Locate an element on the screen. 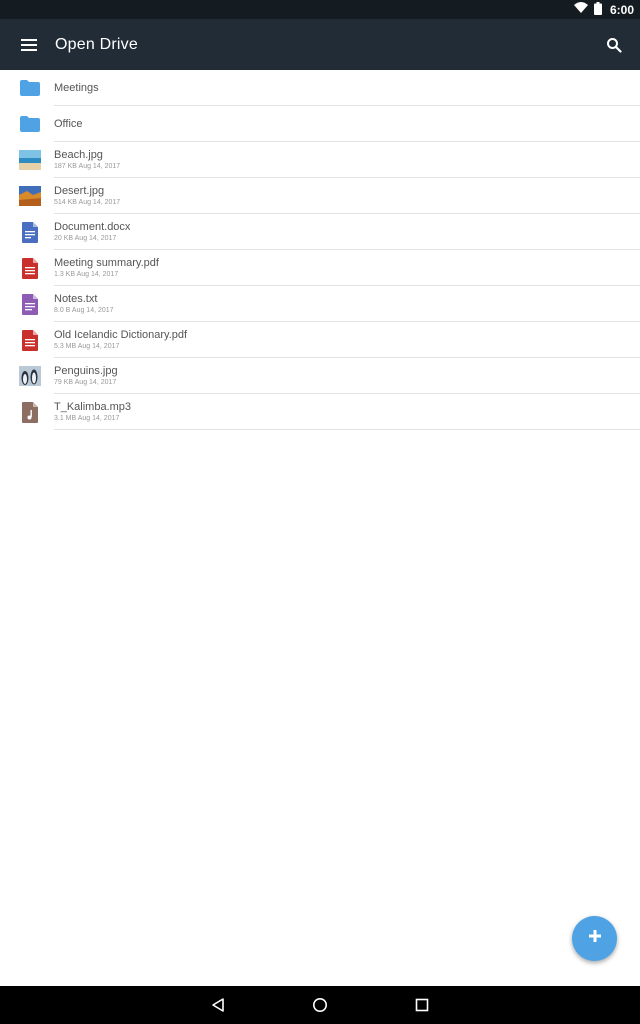 The image size is (640, 1024). plus-icon is located at coordinates (595, 938).